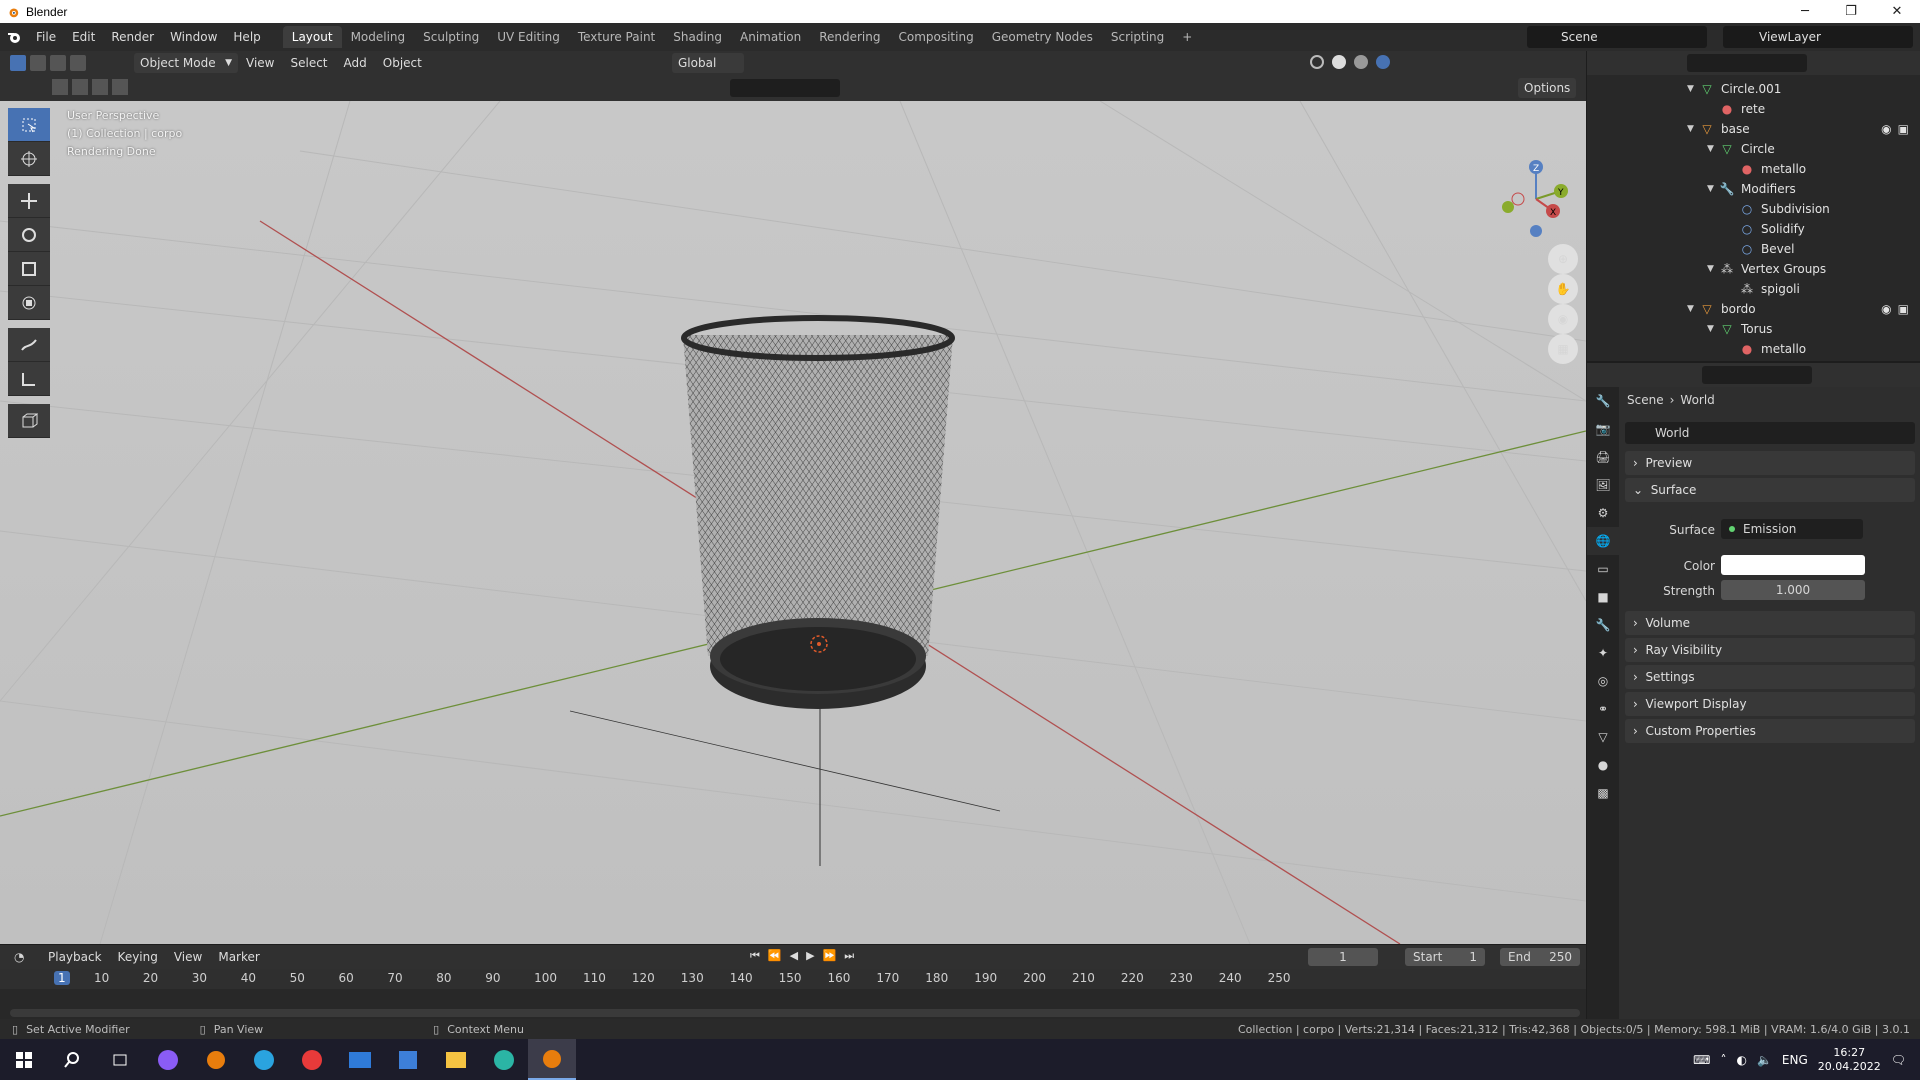  I want to click on panel-ray-visibility: › Ray Visibility, so click(1770, 650).